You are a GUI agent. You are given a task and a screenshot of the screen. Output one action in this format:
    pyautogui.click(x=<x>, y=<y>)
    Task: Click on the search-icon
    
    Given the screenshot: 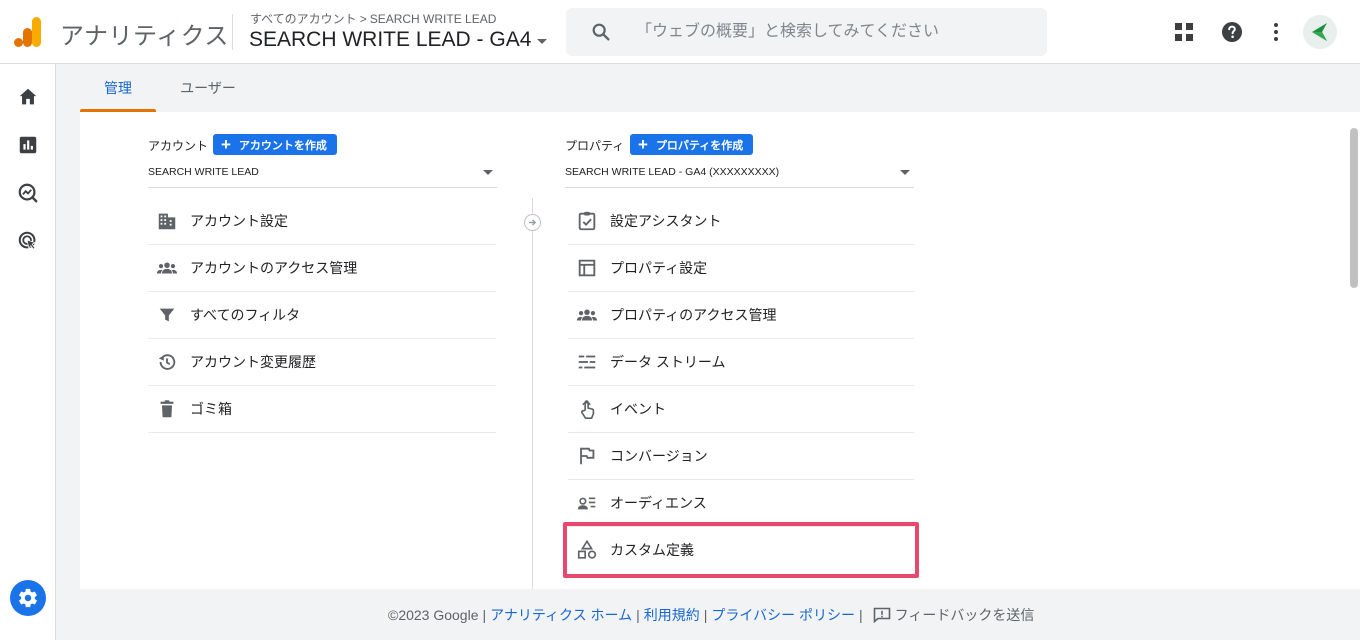 What is the action you would take?
    pyautogui.click(x=601, y=32)
    